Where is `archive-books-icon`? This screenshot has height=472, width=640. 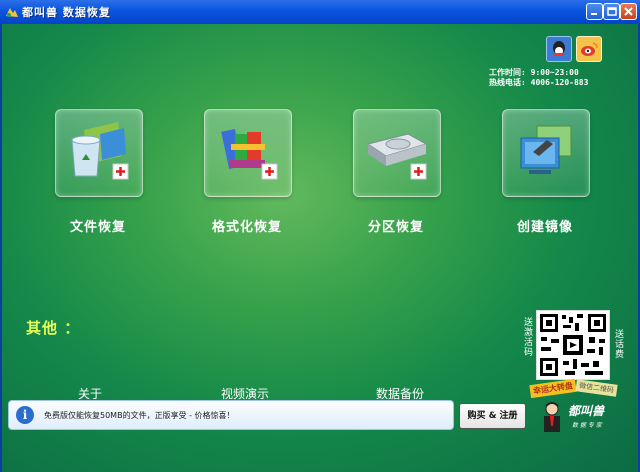
archive-books-icon is located at coordinates (249, 154).